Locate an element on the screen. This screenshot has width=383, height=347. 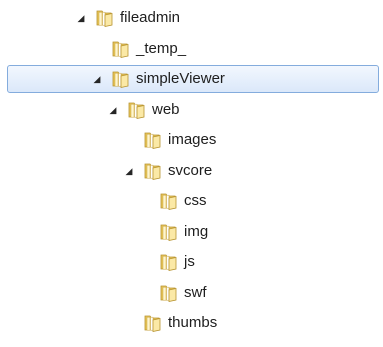
tree-item-label: js is located at coordinates (189, 261).